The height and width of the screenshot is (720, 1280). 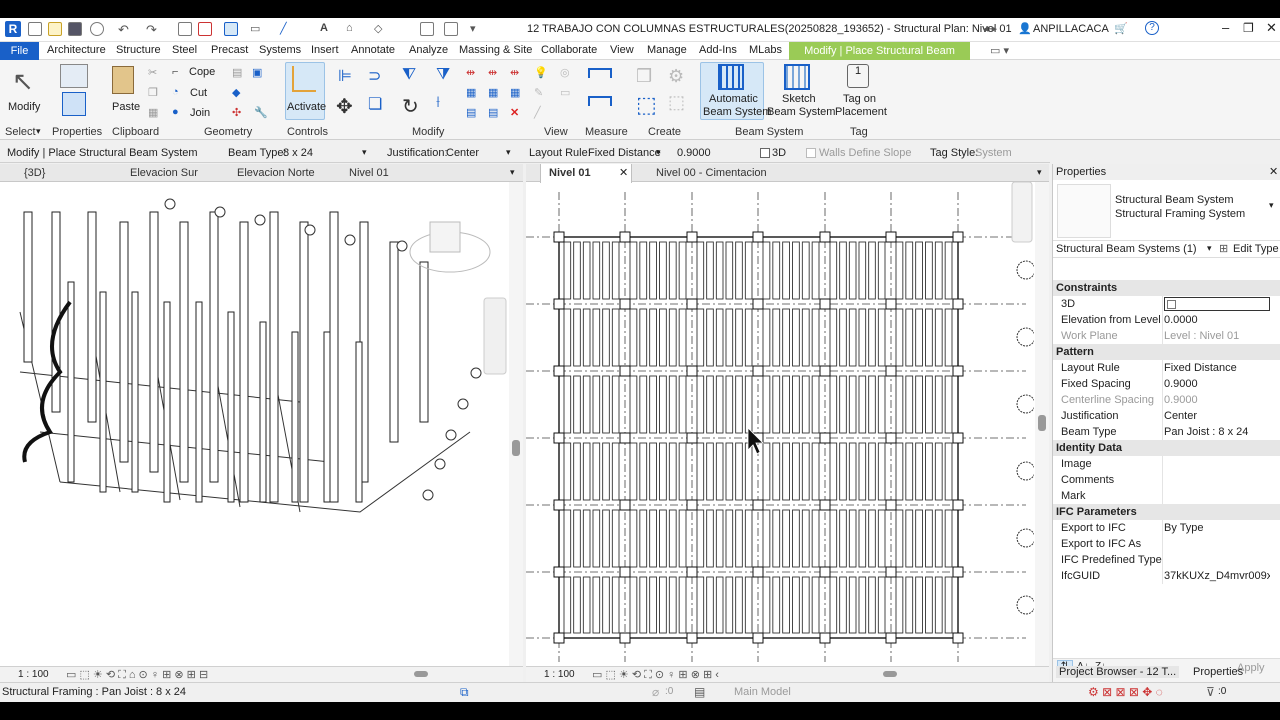 I want to click on beam-type-select: 8 x 24, so click(x=298, y=153).